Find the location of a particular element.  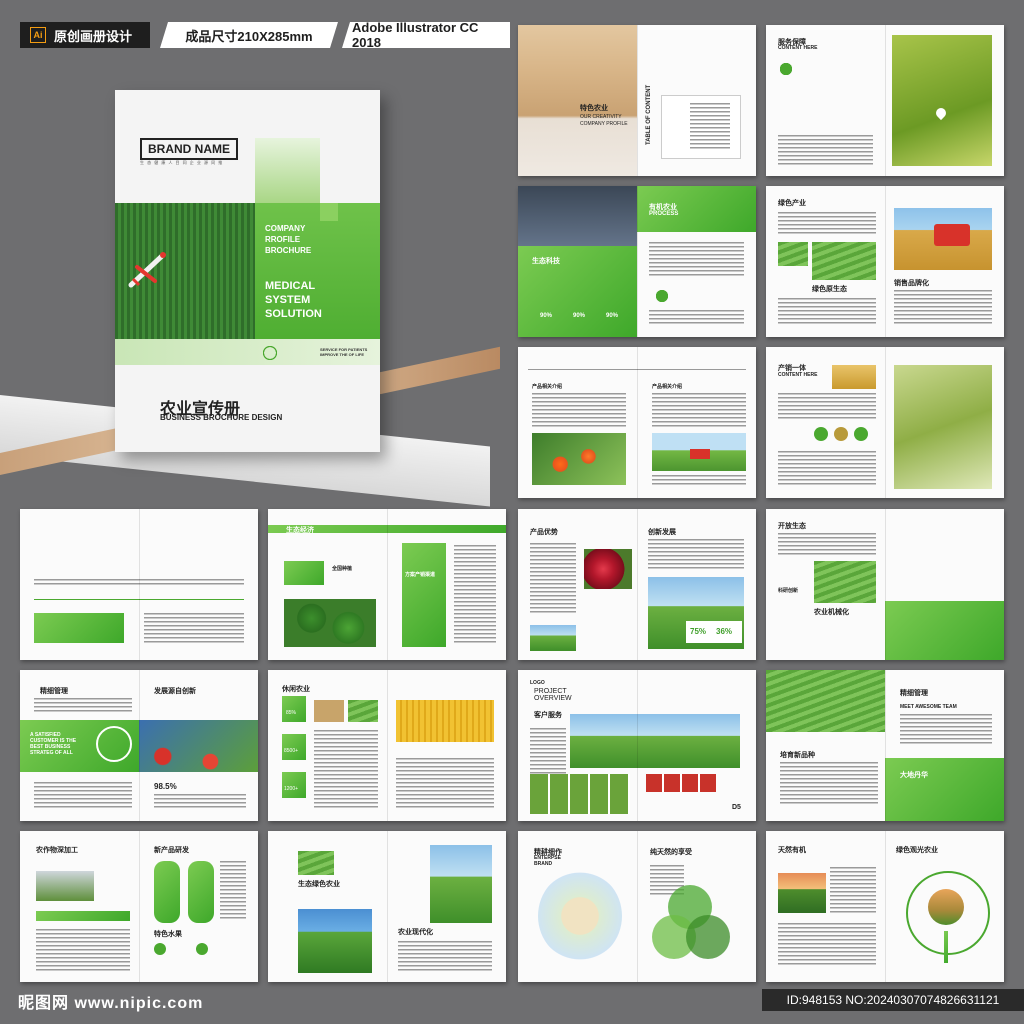

feature-box is located at coordinates (304, 573).